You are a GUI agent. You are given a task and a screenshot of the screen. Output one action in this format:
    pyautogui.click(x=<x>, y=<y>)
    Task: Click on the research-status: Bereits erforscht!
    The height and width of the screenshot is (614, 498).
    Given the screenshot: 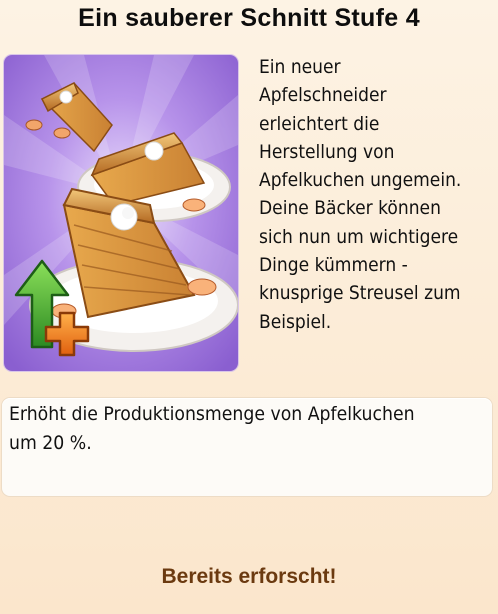 What is the action you would take?
    pyautogui.click(x=249, y=576)
    